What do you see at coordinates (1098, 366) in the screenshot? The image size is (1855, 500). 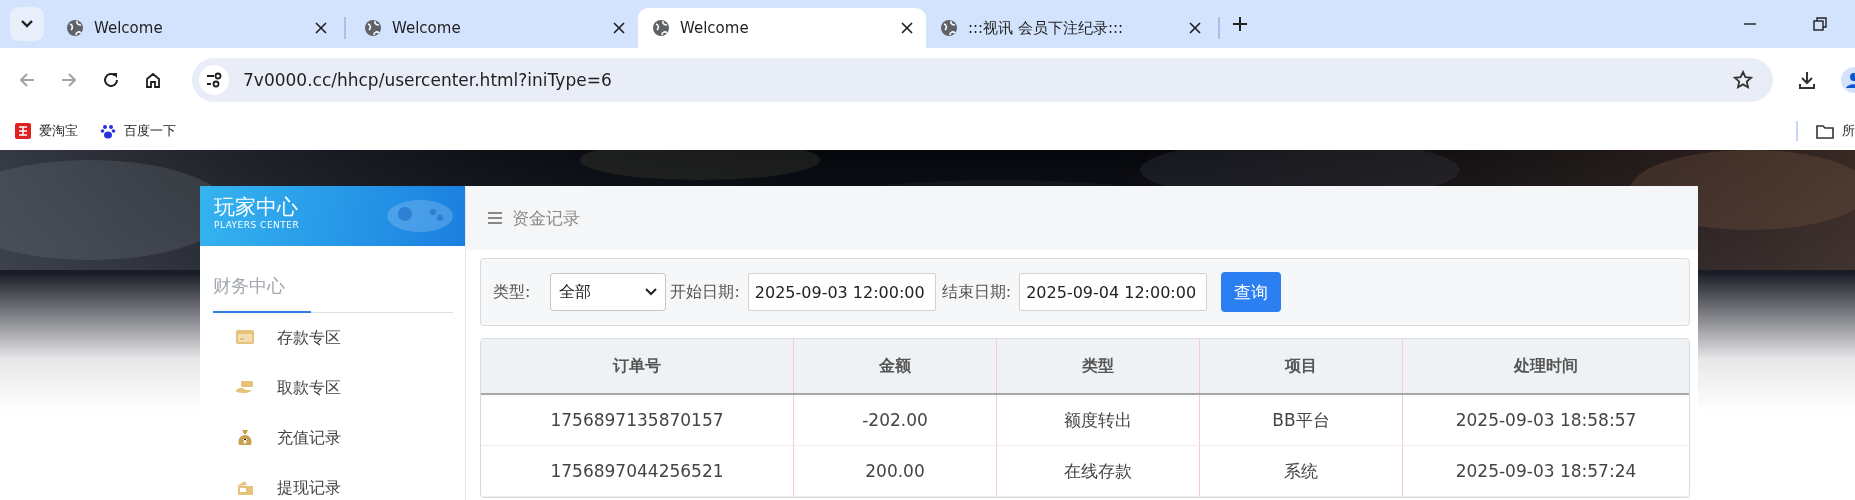 I see `column-header: 类型` at bounding box center [1098, 366].